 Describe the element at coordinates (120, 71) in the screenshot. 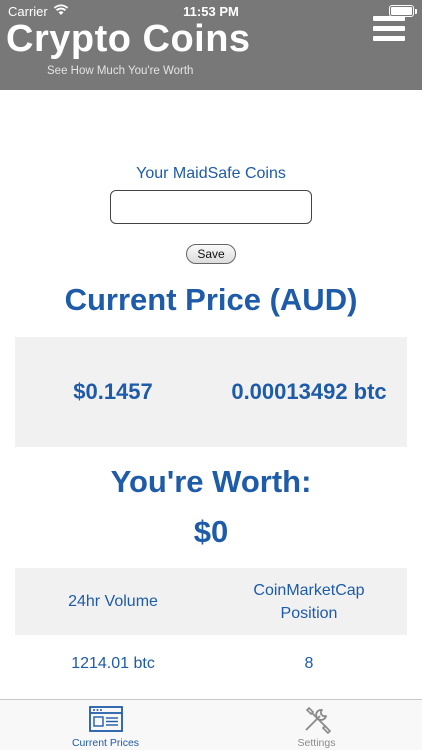

I see `app-subtitle: See How Much You're Worth` at that location.